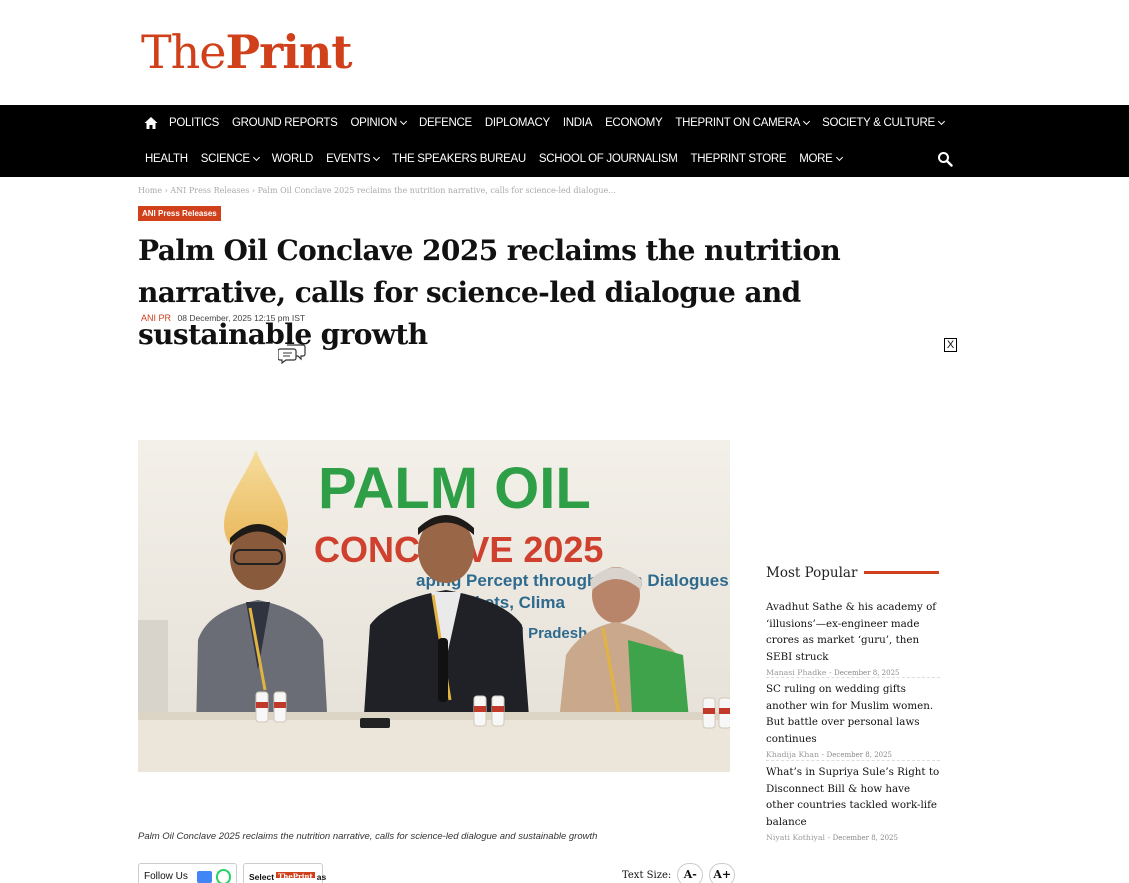 This screenshot has height=883, width=1129. I want to click on text-size-controls: Text Size: A- A+, so click(679, 873).